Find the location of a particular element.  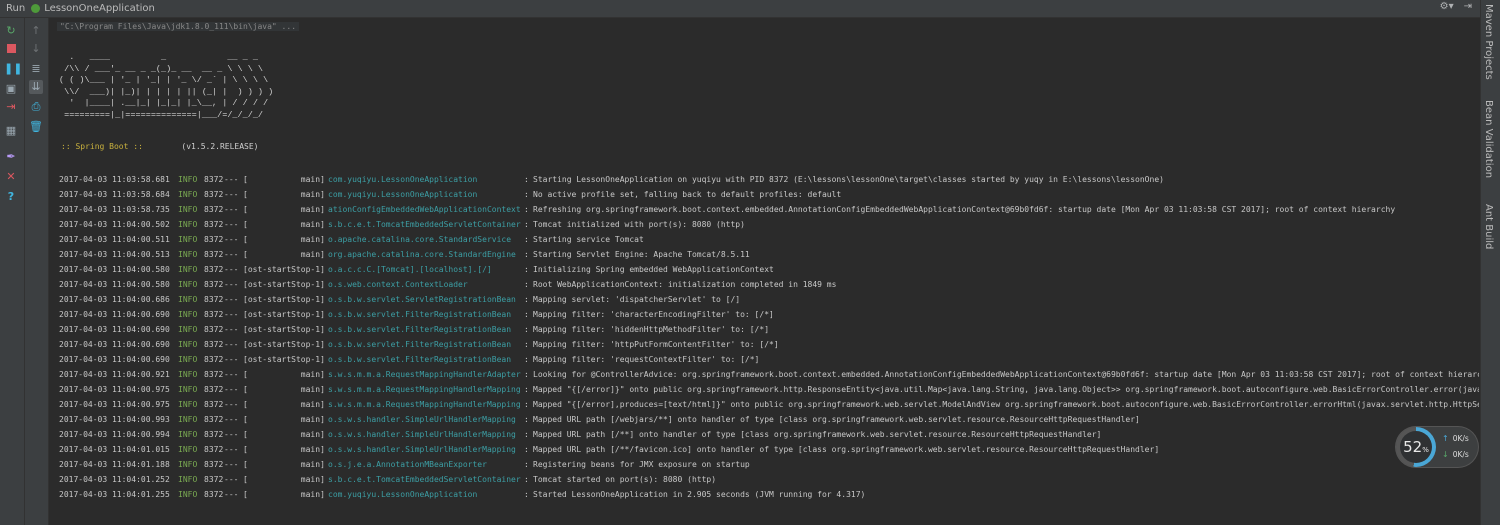

pin-icon: ✒ is located at coordinates (11, 157).